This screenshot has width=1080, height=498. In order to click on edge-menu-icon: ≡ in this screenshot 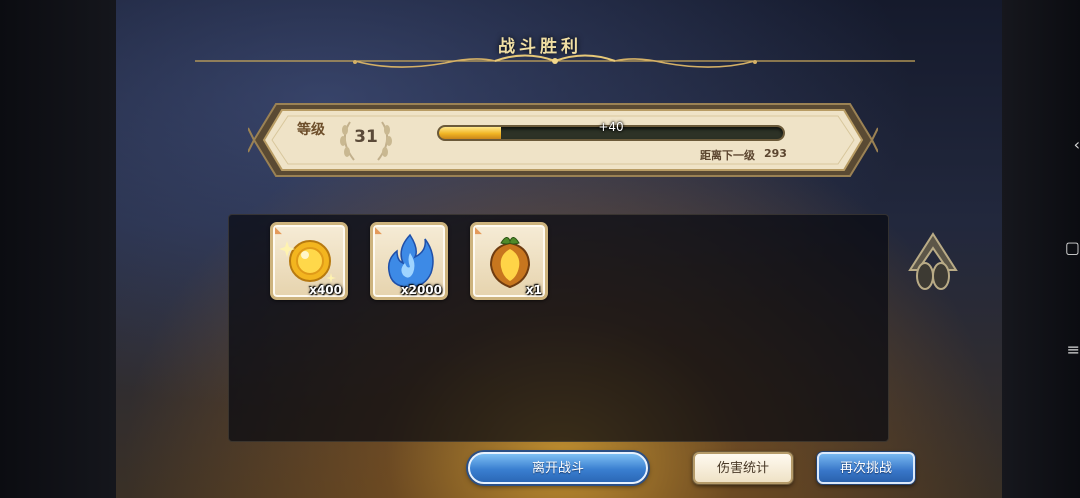, I will do `click(1073, 349)`.